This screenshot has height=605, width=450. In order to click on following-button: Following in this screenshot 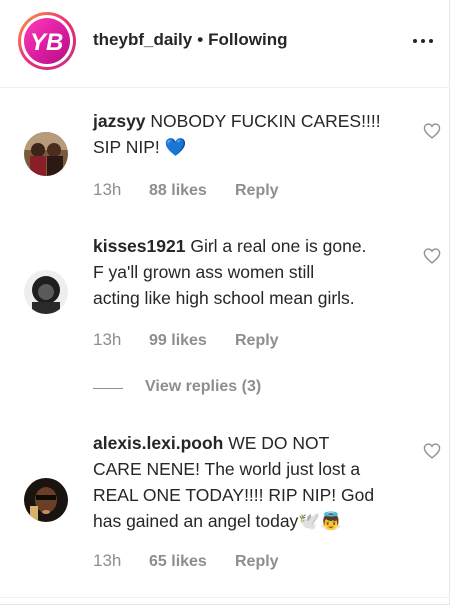, I will do `click(247, 39)`.